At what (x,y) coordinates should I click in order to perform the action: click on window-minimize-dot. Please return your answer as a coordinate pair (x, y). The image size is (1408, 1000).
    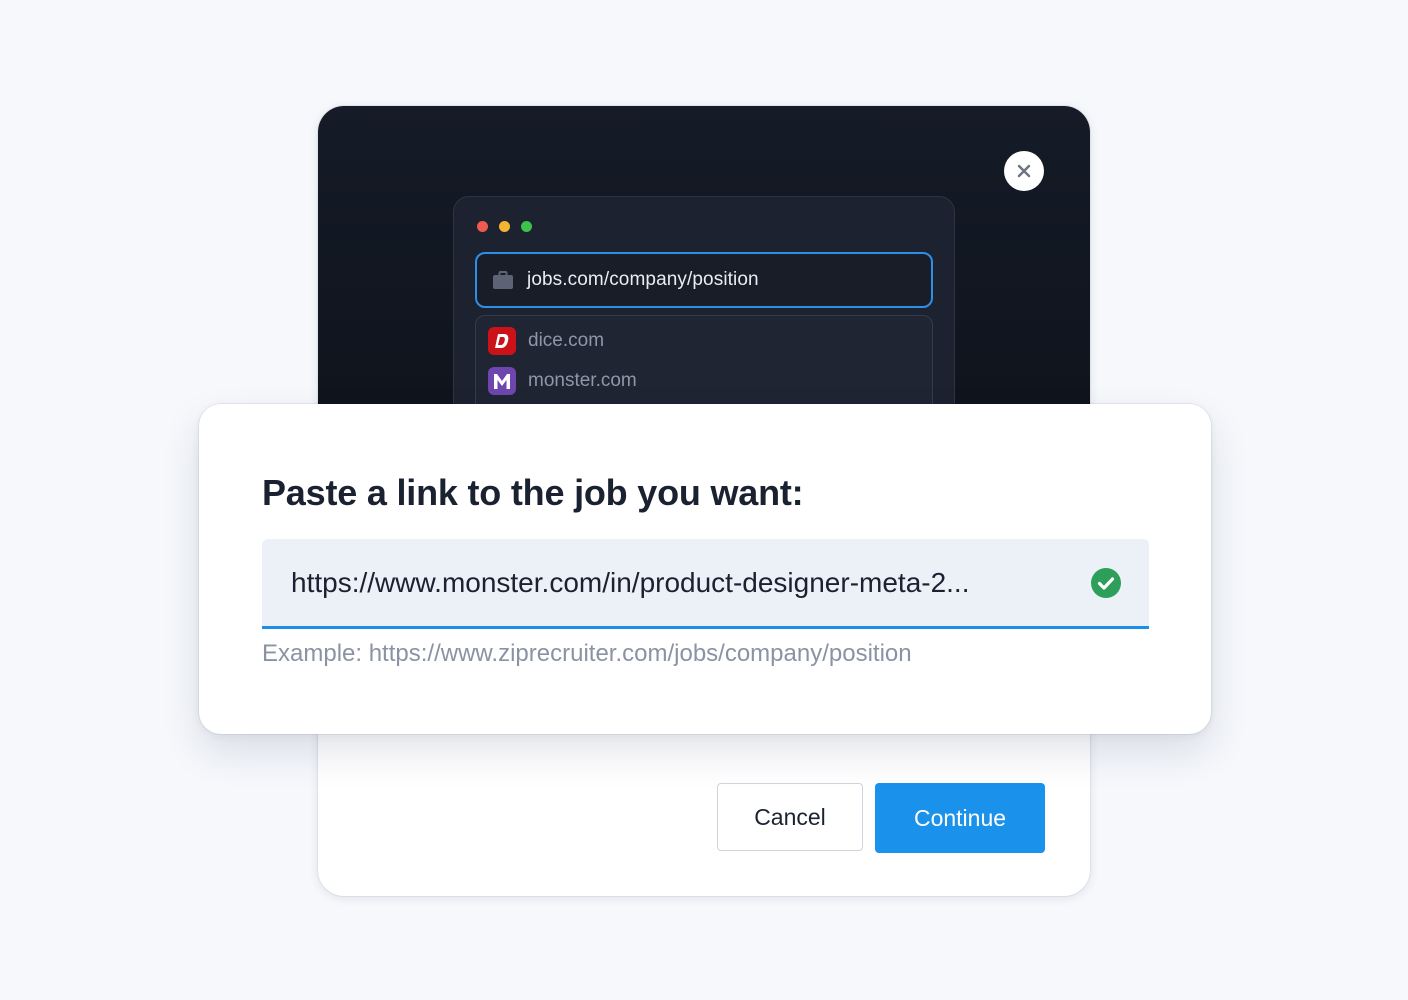
    Looking at the image, I should click on (504, 226).